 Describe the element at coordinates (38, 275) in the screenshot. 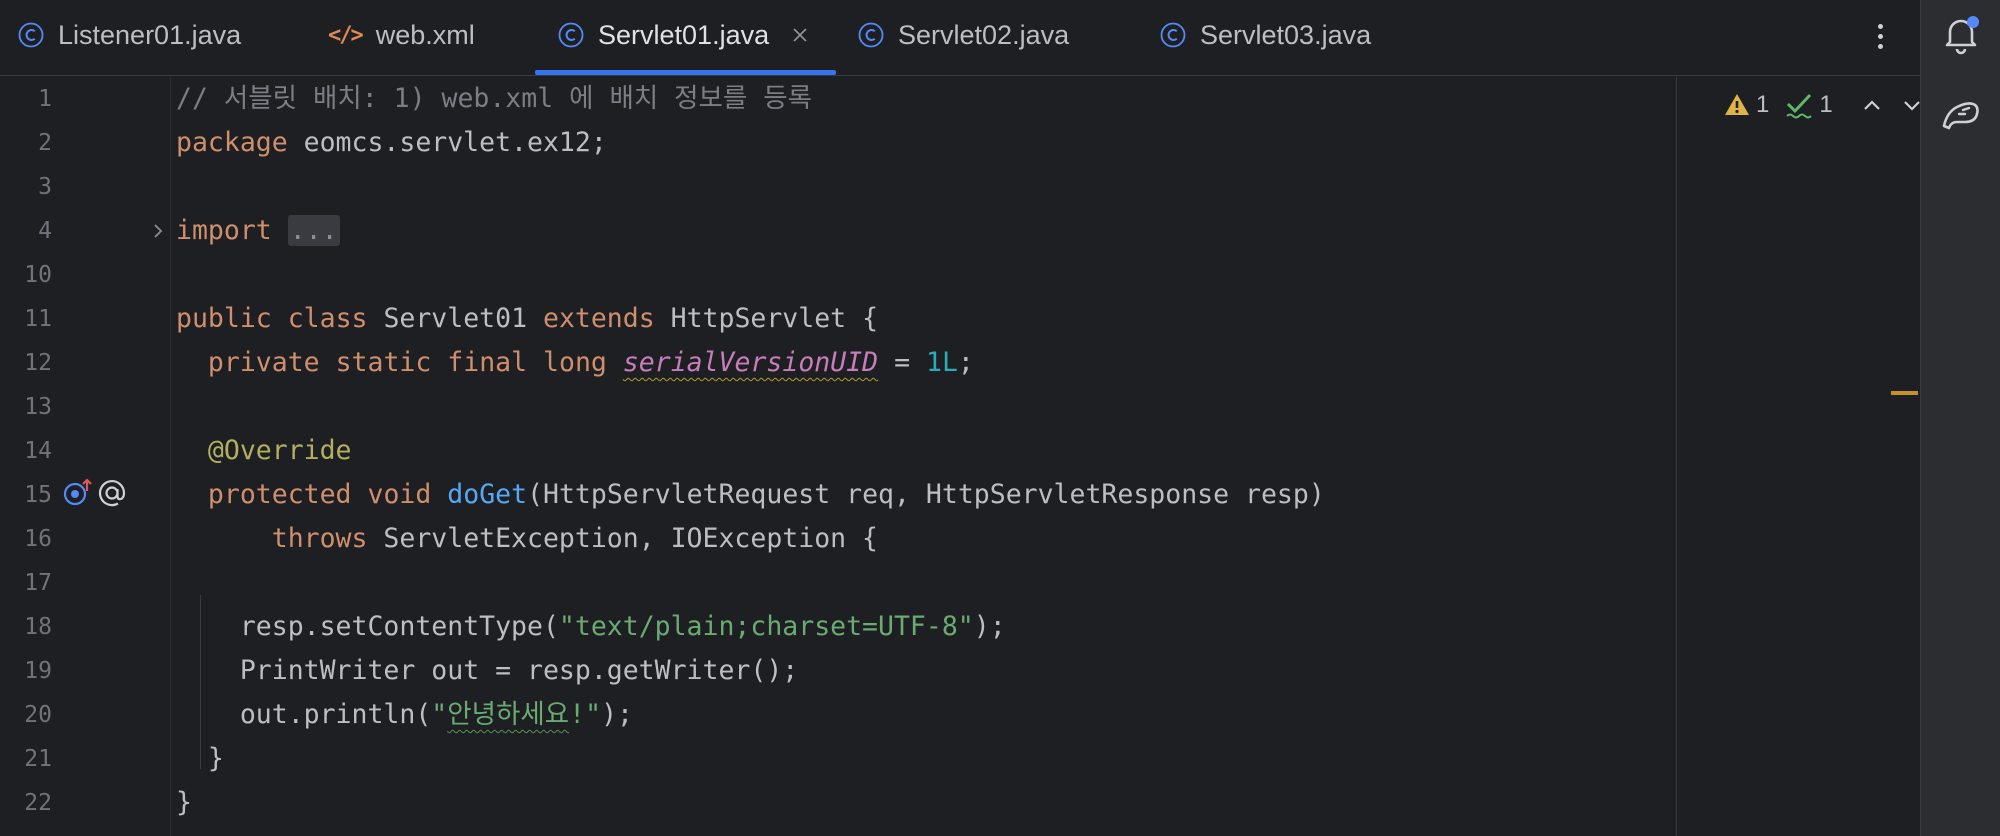

I see `line-number: 10` at that location.